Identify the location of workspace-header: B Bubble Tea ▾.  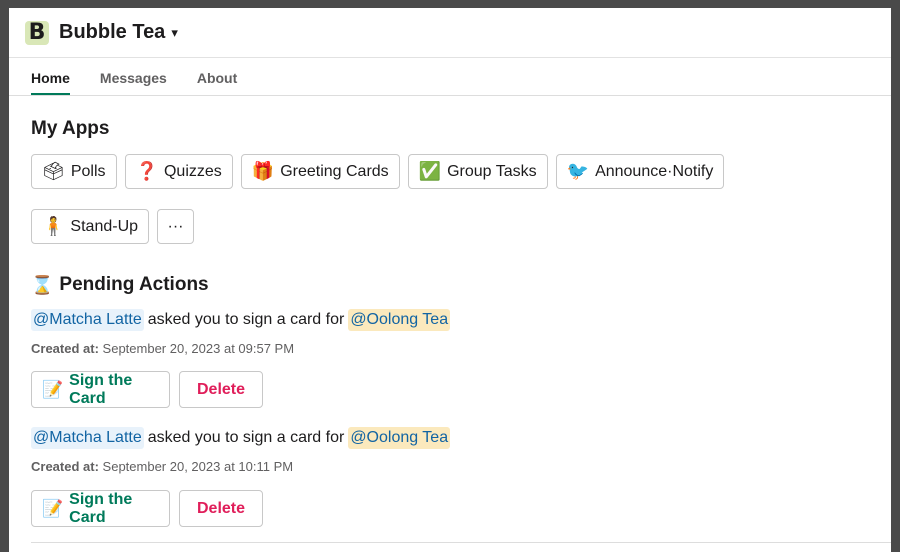
(450, 33).